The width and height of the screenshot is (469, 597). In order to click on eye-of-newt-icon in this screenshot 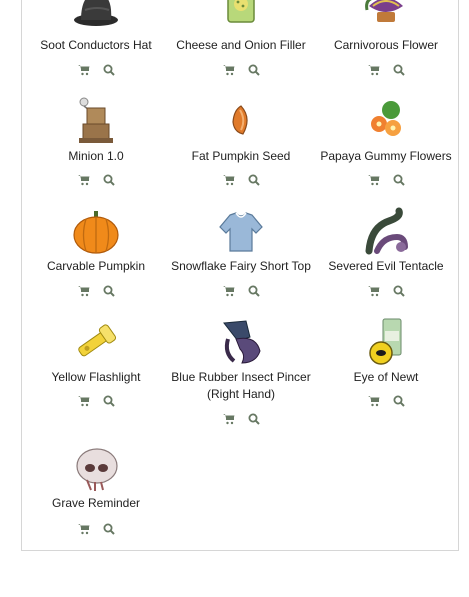, I will do `click(386, 342)`.